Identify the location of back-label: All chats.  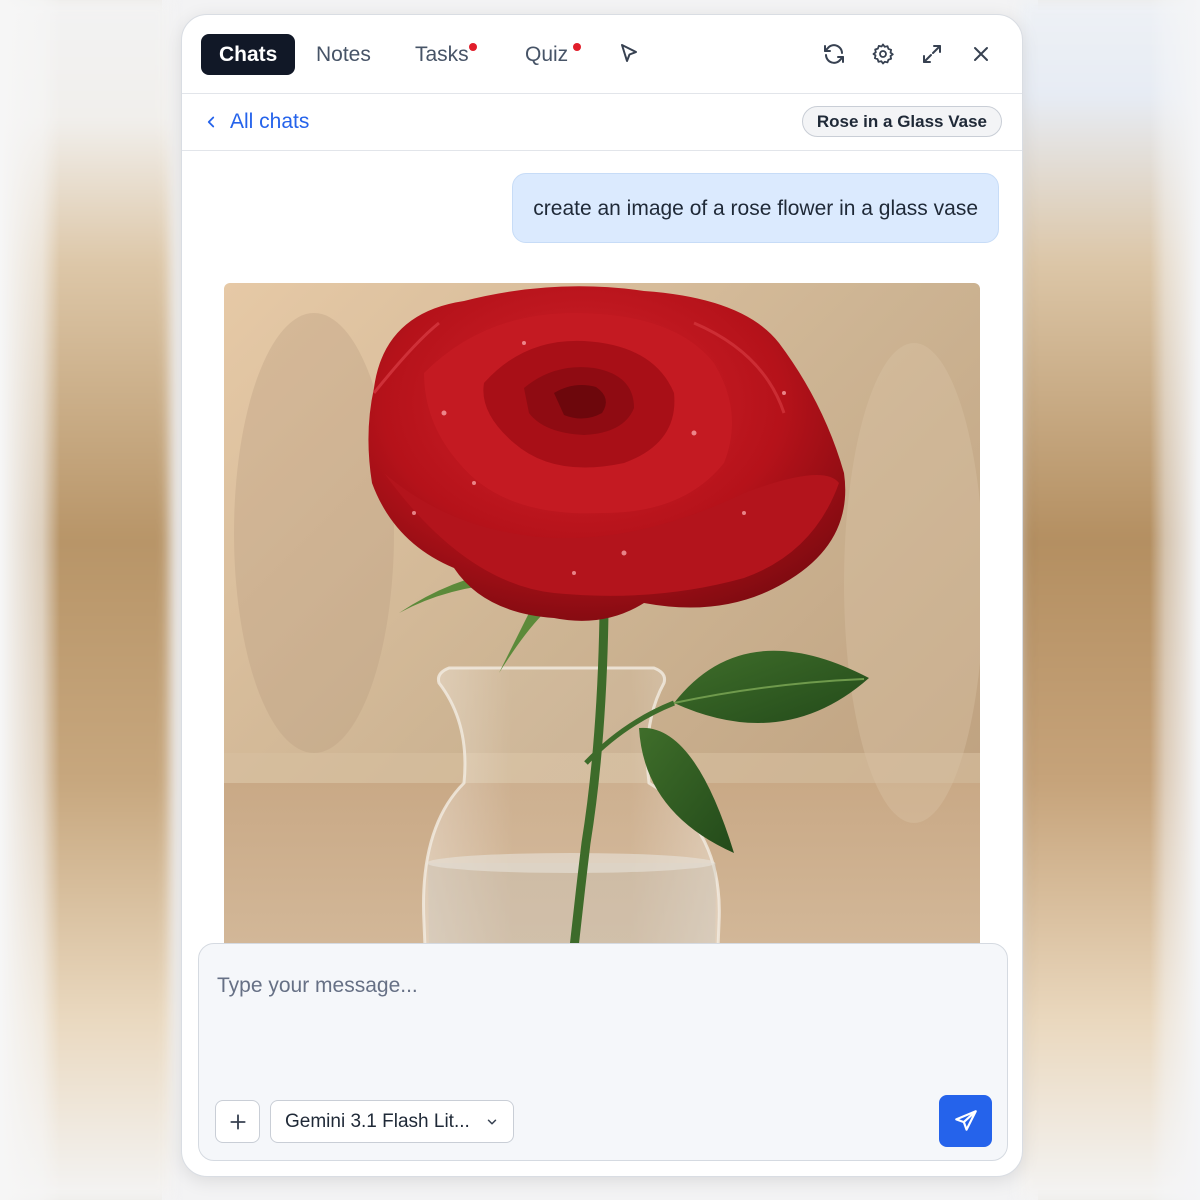
(270, 121).